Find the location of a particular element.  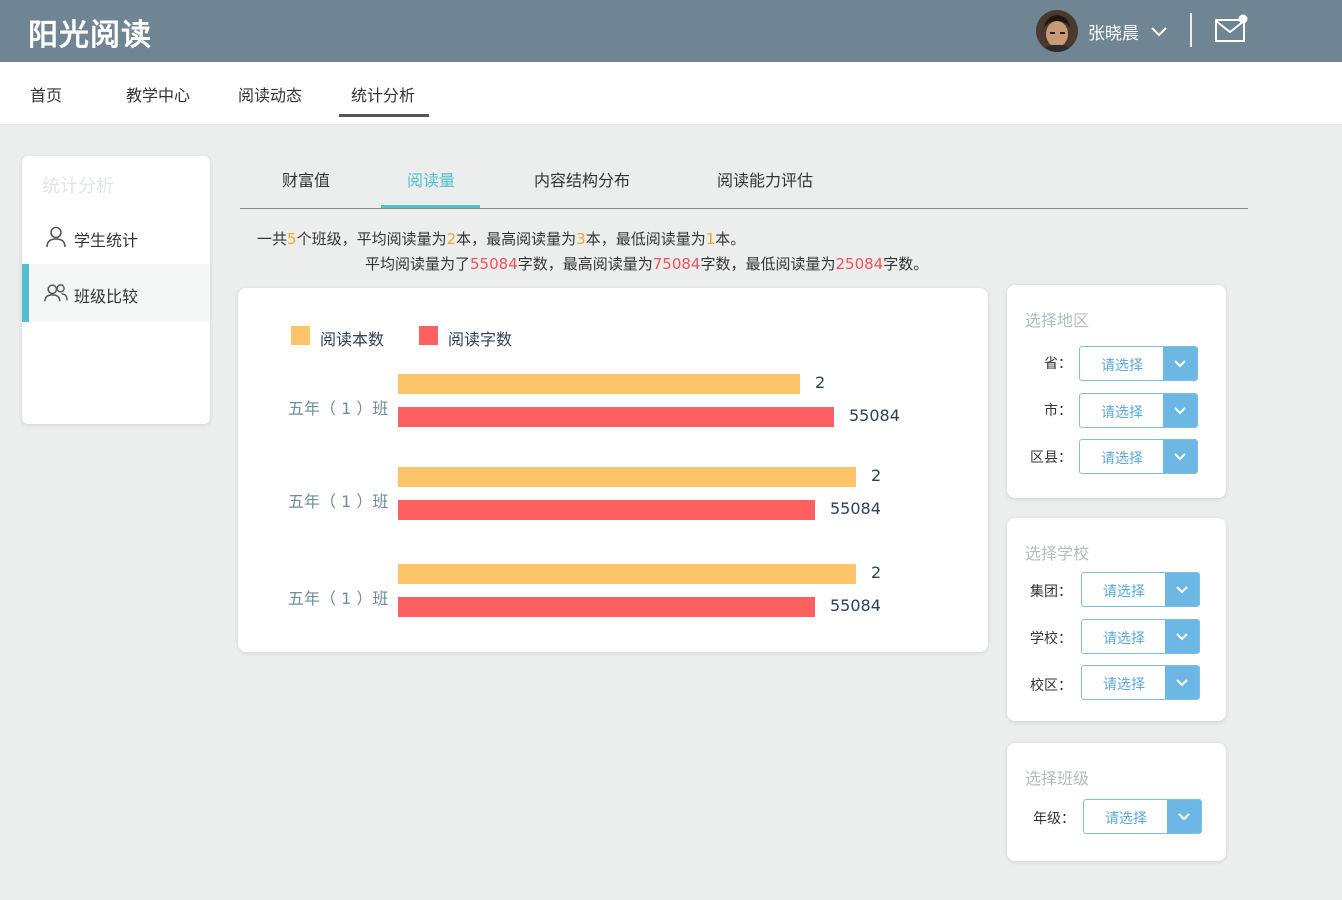

tab-active-indicator is located at coordinates (430, 206).